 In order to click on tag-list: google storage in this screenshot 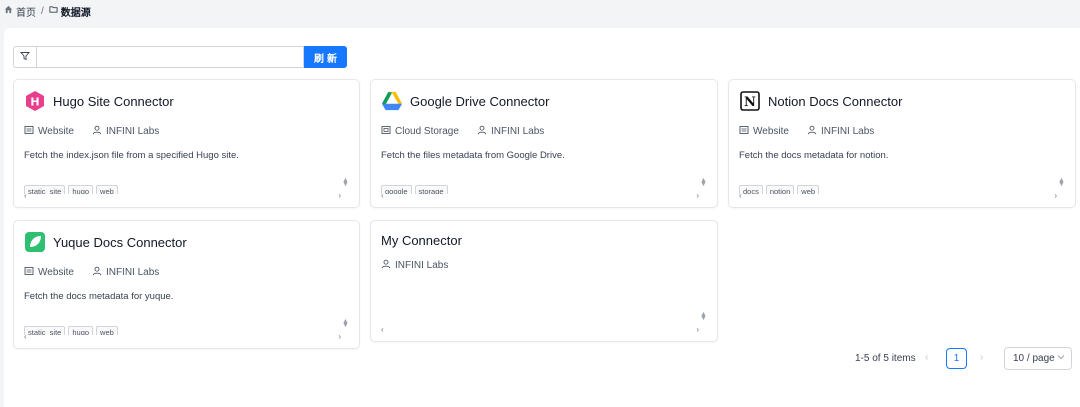, I will do `click(414, 189)`.